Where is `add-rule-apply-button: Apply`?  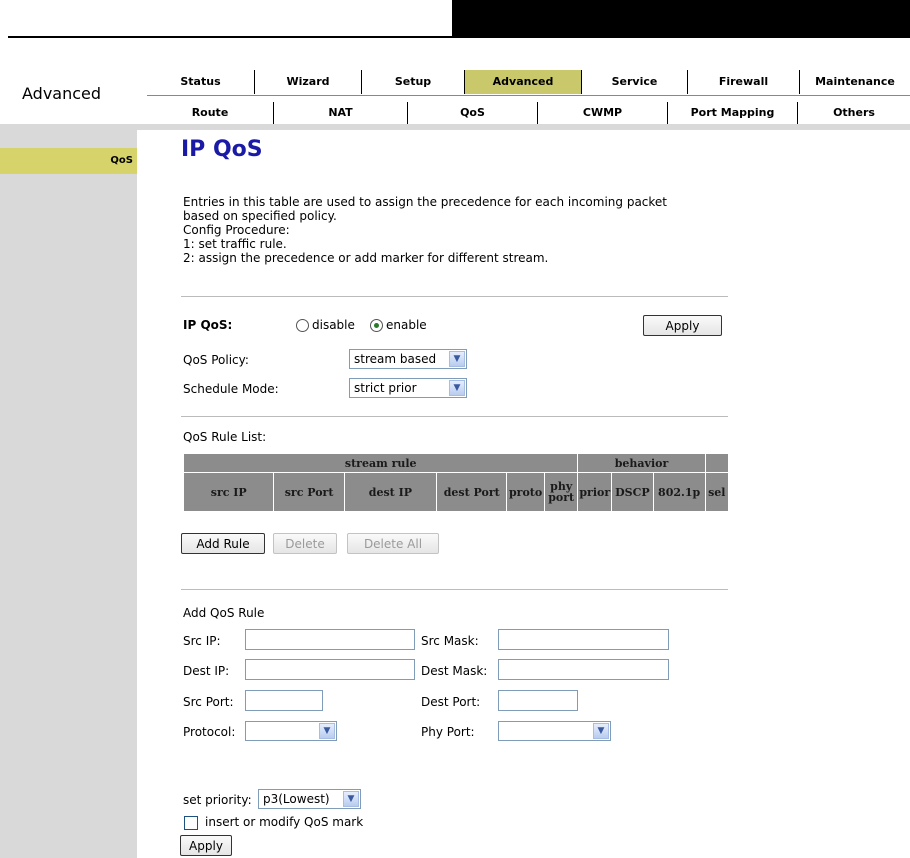 add-rule-apply-button: Apply is located at coordinates (206, 845).